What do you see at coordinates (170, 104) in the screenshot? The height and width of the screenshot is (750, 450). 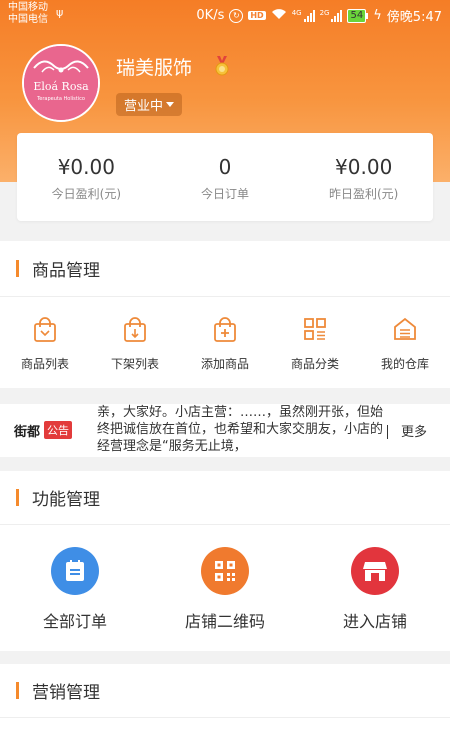 I see `caret-down-icon` at bounding box center [170, 104].